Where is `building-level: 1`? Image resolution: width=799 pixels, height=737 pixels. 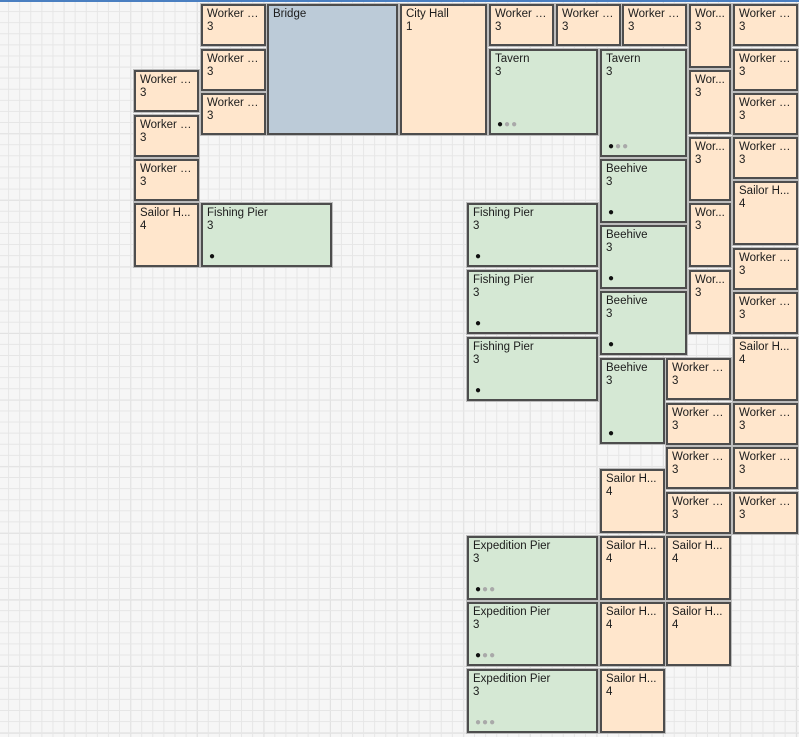
building-level: 1 is located at coordinates (409, 27).